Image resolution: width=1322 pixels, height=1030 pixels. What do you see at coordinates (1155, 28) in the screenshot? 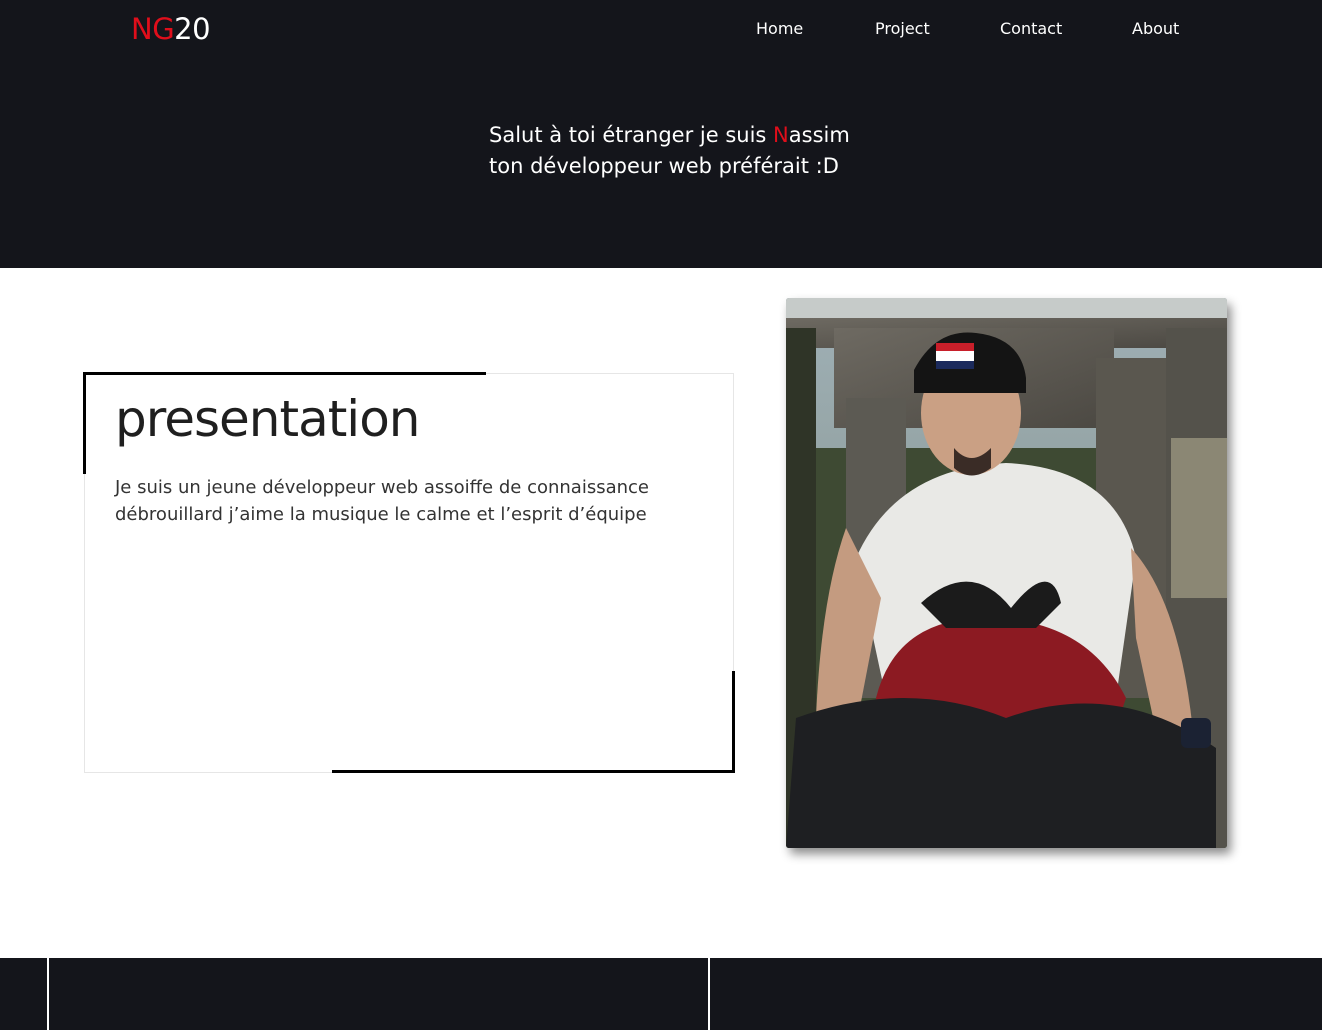
I see `nav-about: About` at bounding box center [1155, 28].